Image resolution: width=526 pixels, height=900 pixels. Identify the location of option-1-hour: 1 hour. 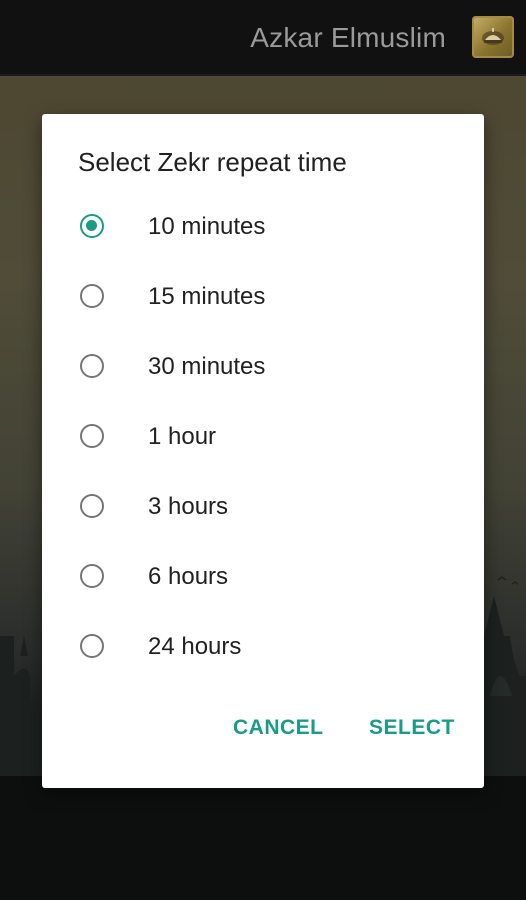
(263, 438).